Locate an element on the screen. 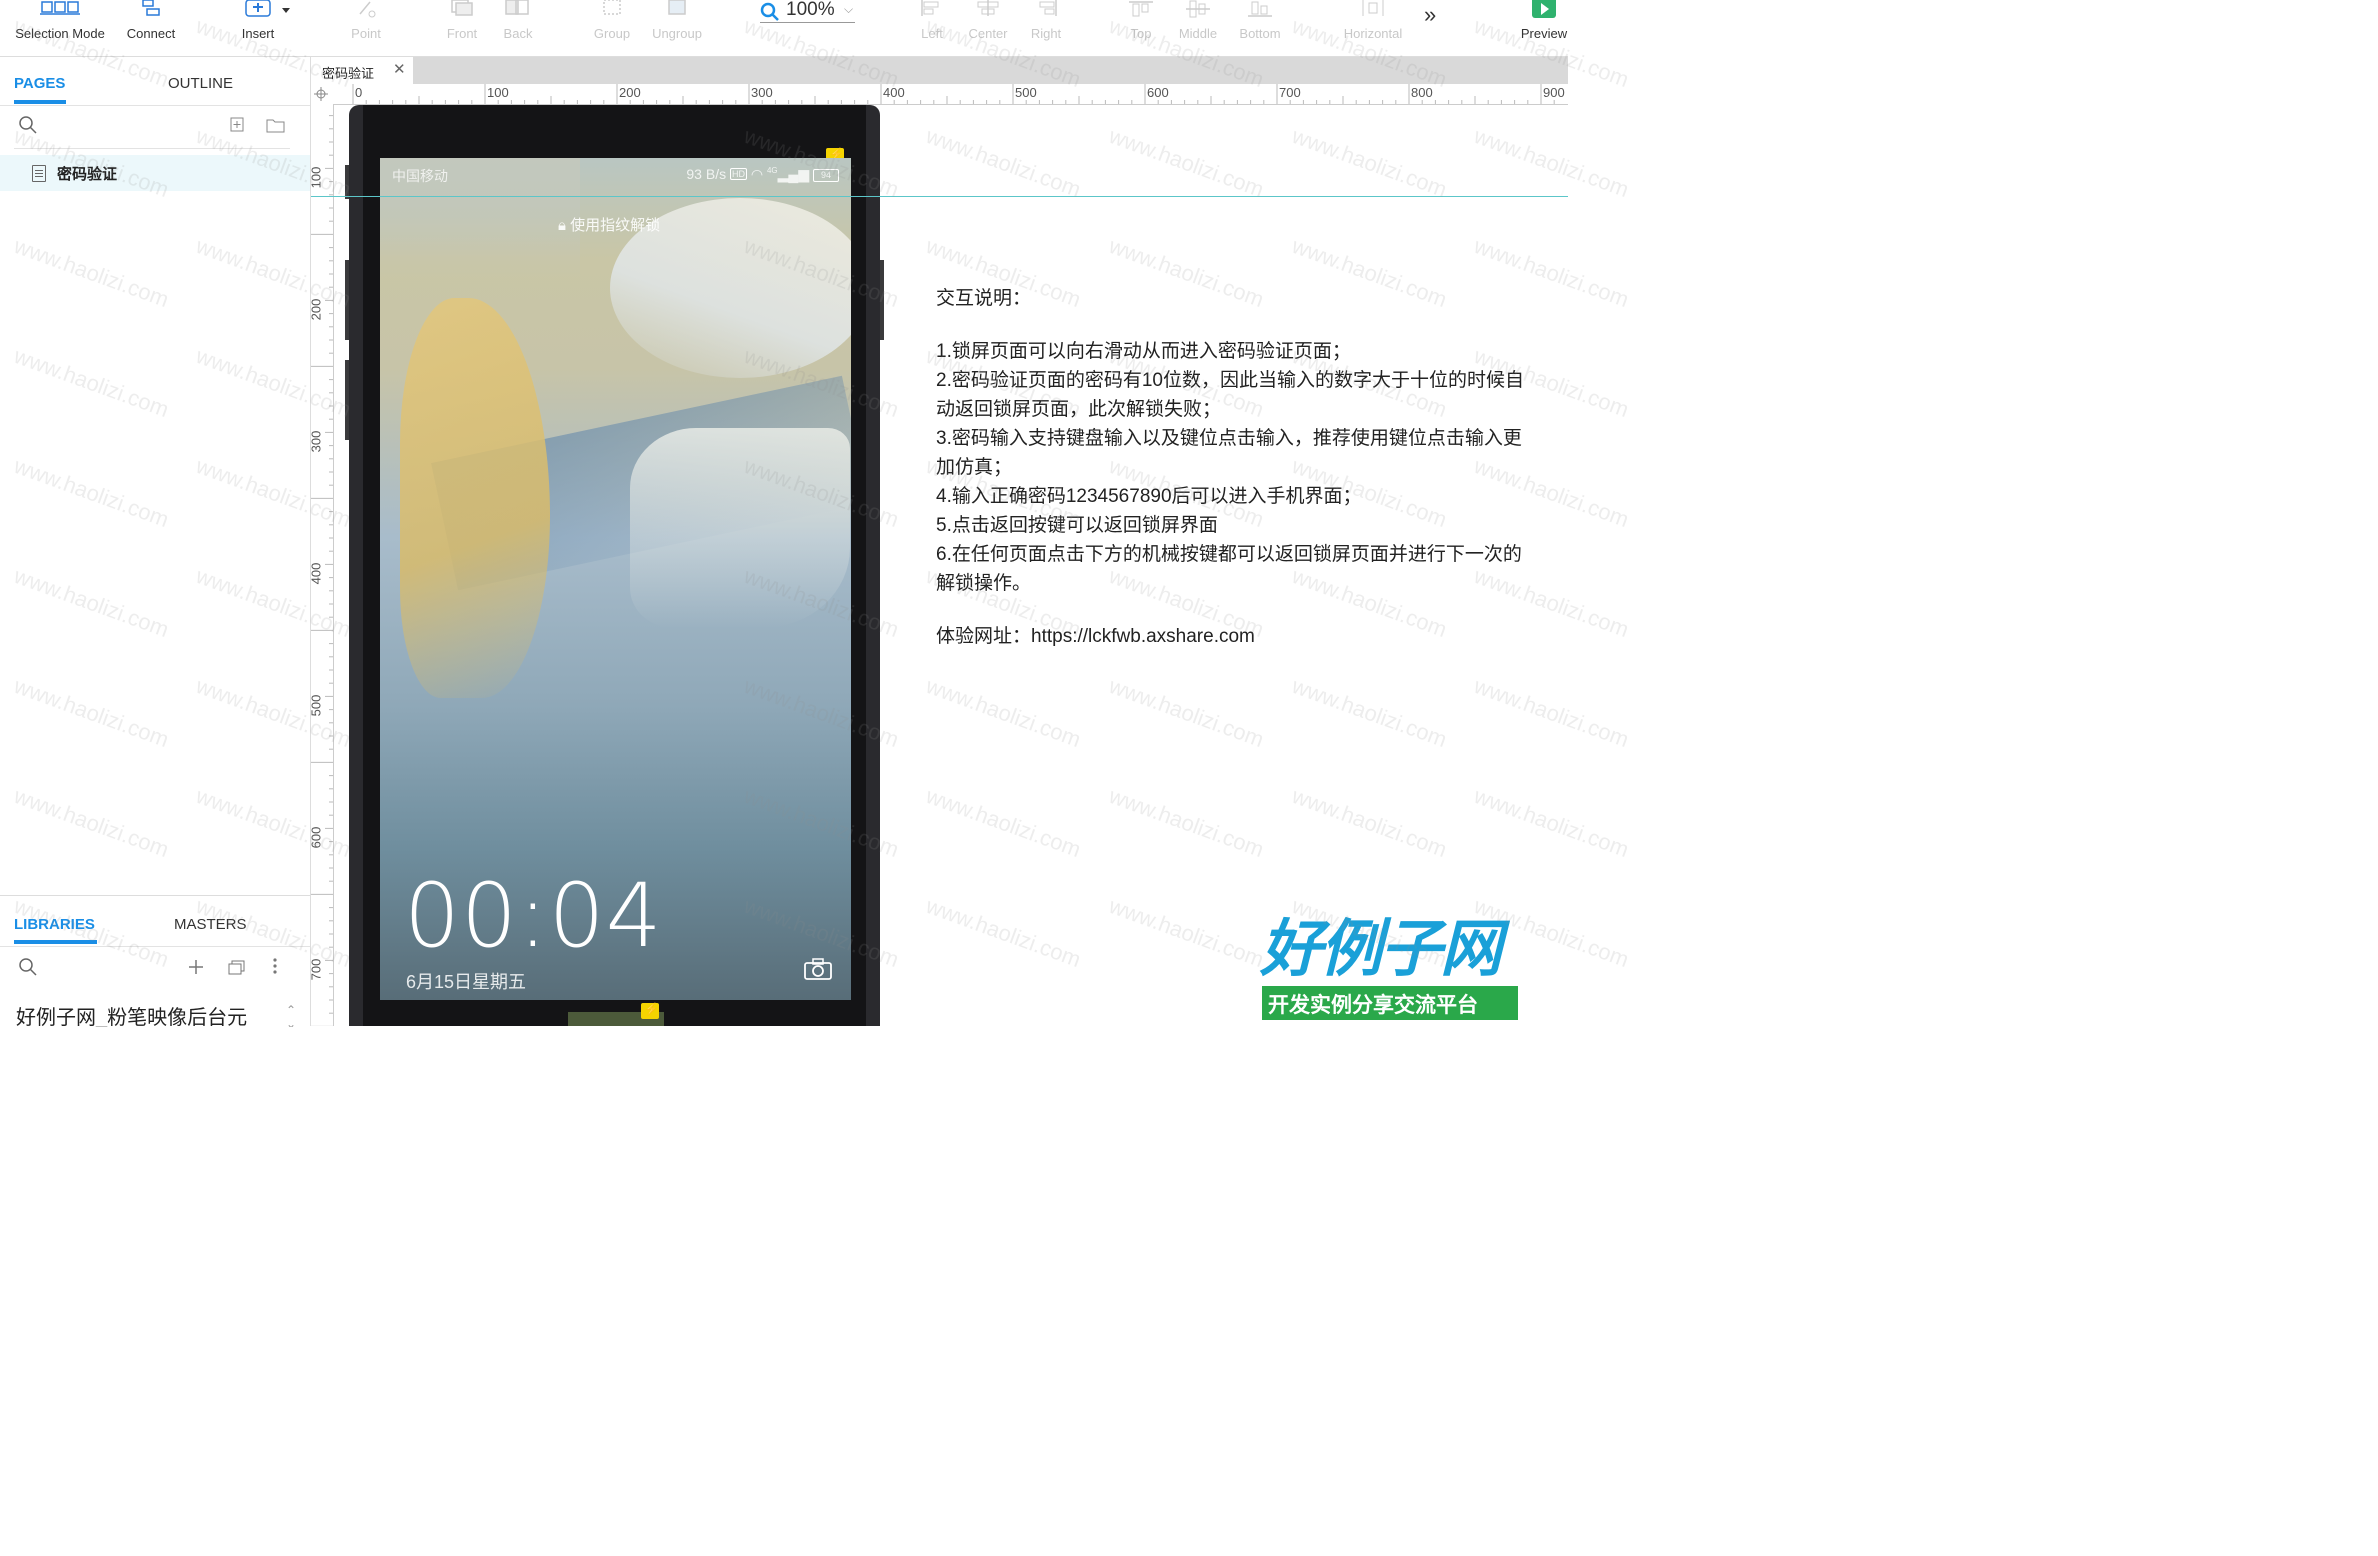 This screenshot has height=1556, width=2378. library-tools is located at coordinates (155, 967).